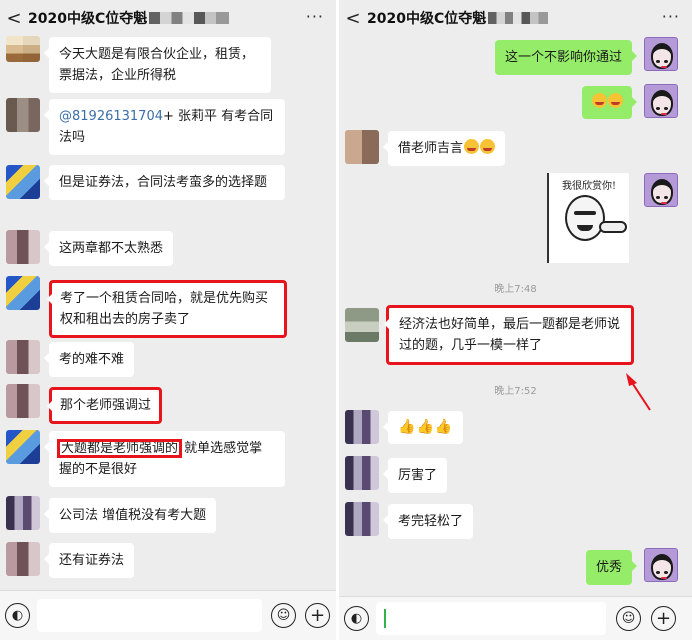 The image size is (692, 640). What do you see at coordinates (515, 391) in the screenshot?
I see `timestamp: 晚上7:52` at bounding box center [515, 391].